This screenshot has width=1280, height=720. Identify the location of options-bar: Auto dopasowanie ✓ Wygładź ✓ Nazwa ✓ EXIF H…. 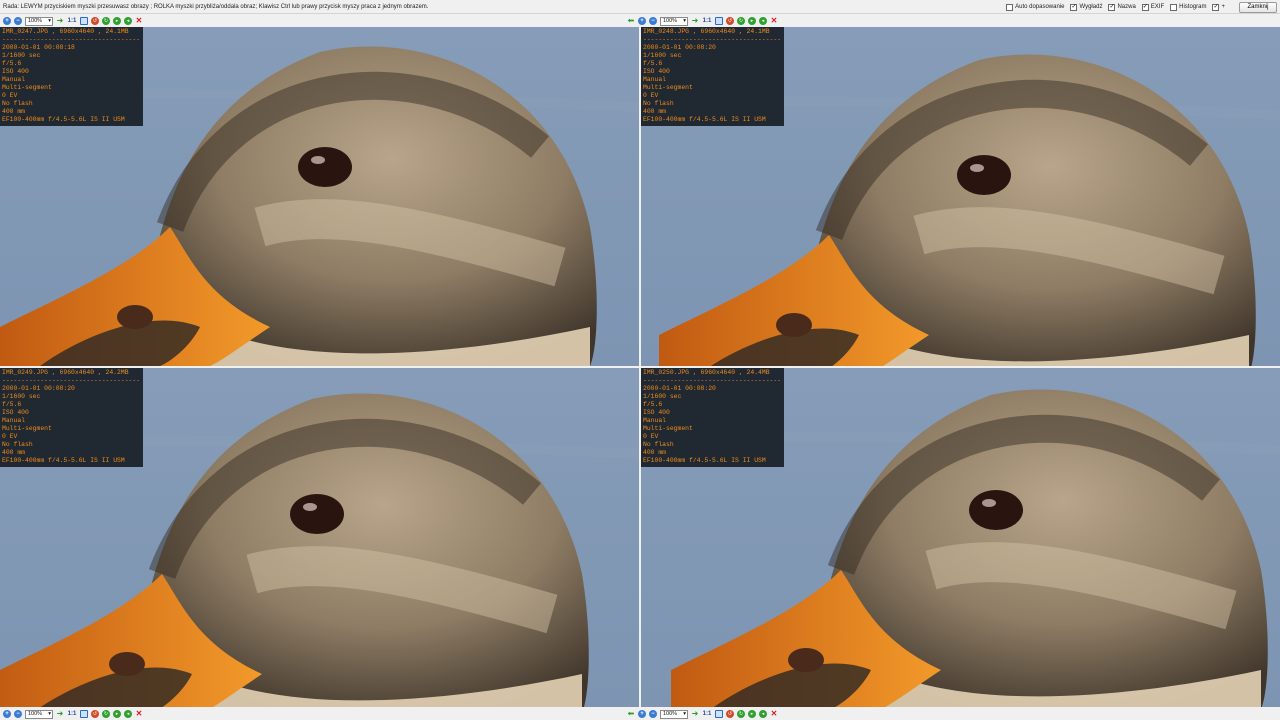
(1141, 7).